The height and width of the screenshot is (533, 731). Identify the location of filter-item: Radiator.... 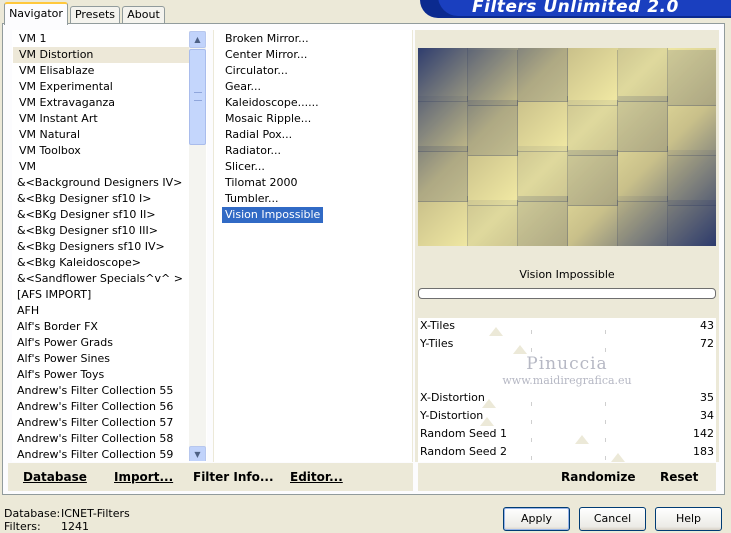
(253, 151).